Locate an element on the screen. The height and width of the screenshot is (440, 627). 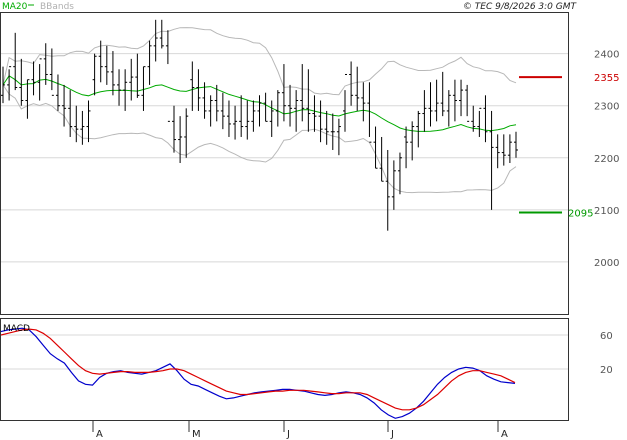
level-label: 2095 is located at coordinates (580, 213).